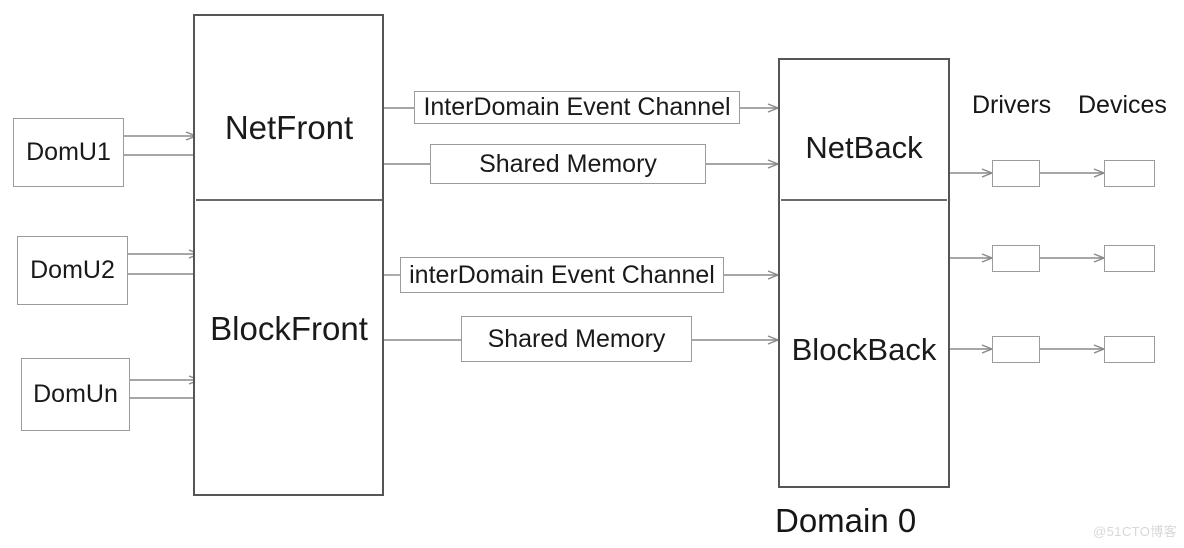 Image resolution: width=1184 pixels, height=548 pixels. I want to click on domu-box-2: DomU2, so click(72, 270).